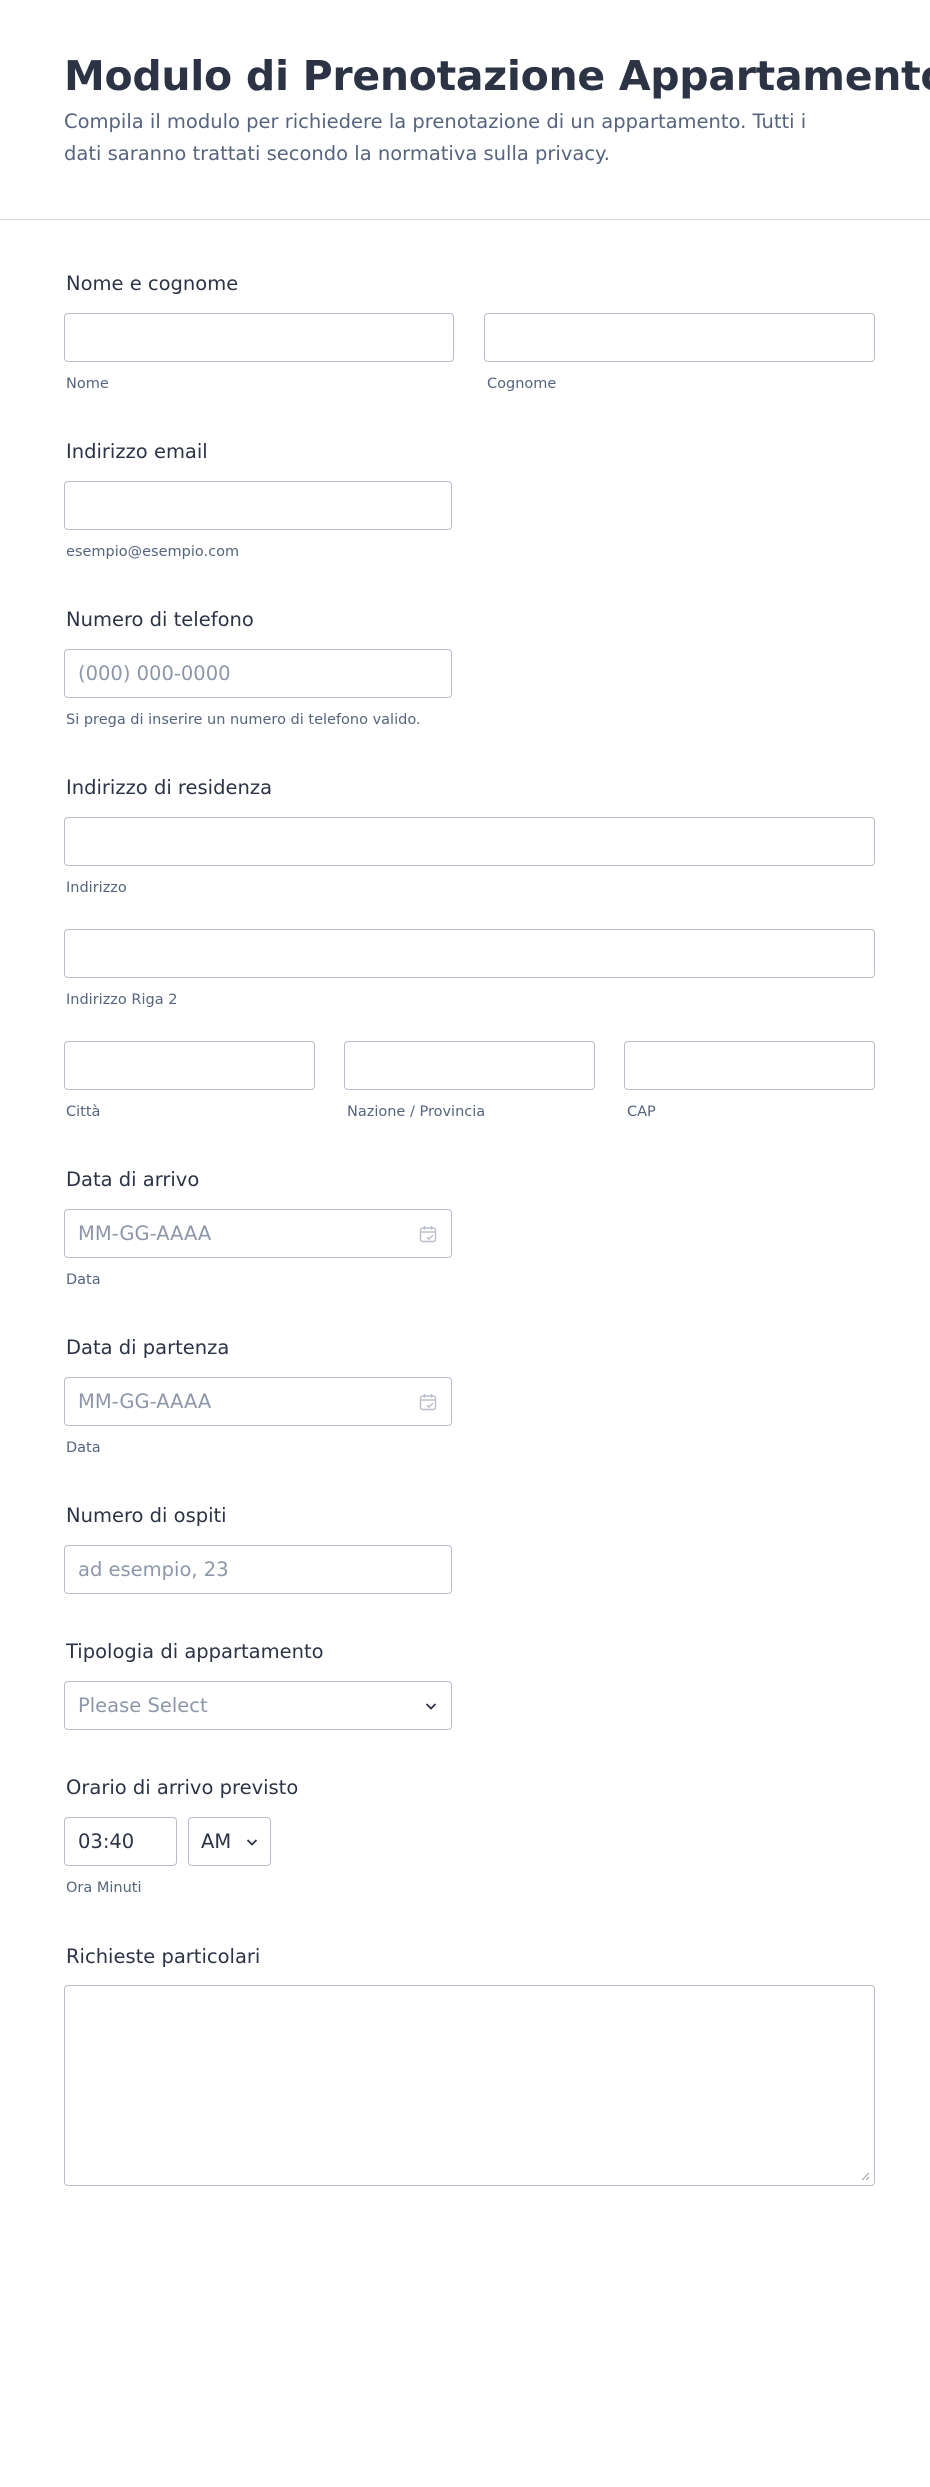 The height and width of the screenshot is (2487, 930). What do you see at coordinates (106, 1841) in the screenshot?
I see `arrival-time-value: 03:40` at bounding box center [106, 1841].